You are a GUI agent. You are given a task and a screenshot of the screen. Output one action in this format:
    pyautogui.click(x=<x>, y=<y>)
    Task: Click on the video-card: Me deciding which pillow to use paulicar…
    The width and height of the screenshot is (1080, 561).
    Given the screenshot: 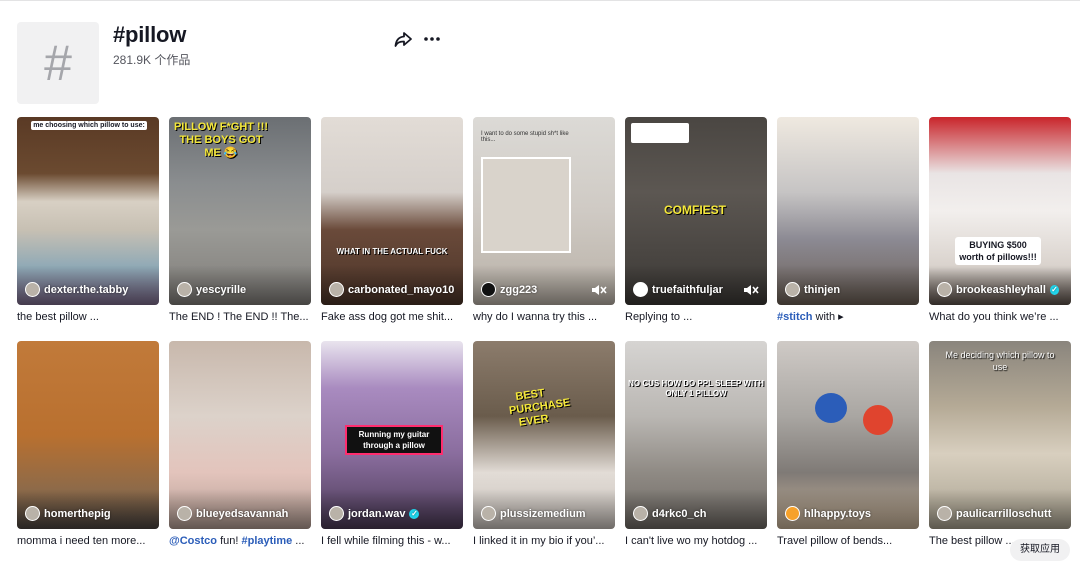 What is the action you would take?
    pyautogui.click(x=1000, y=445)
    